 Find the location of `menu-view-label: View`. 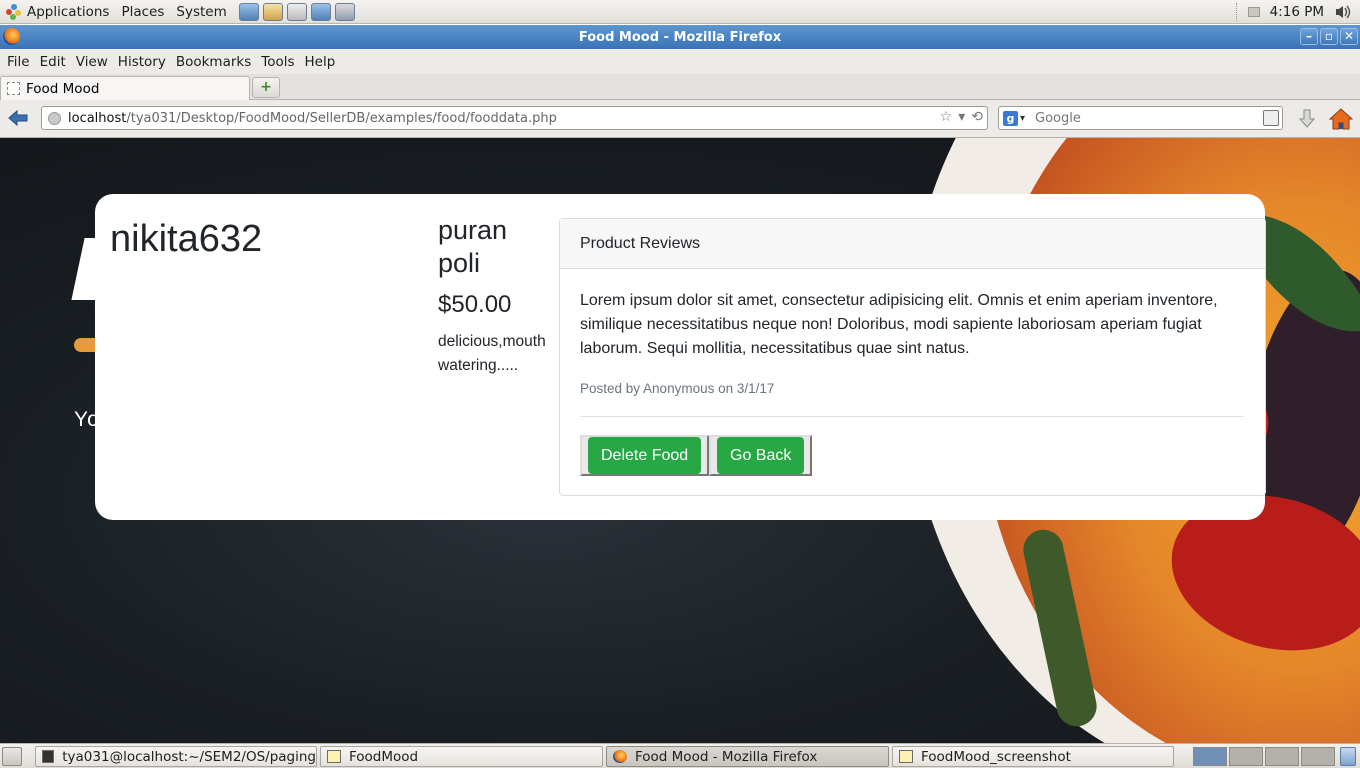

menu-view-label: View is located at coordinates (91, 61).